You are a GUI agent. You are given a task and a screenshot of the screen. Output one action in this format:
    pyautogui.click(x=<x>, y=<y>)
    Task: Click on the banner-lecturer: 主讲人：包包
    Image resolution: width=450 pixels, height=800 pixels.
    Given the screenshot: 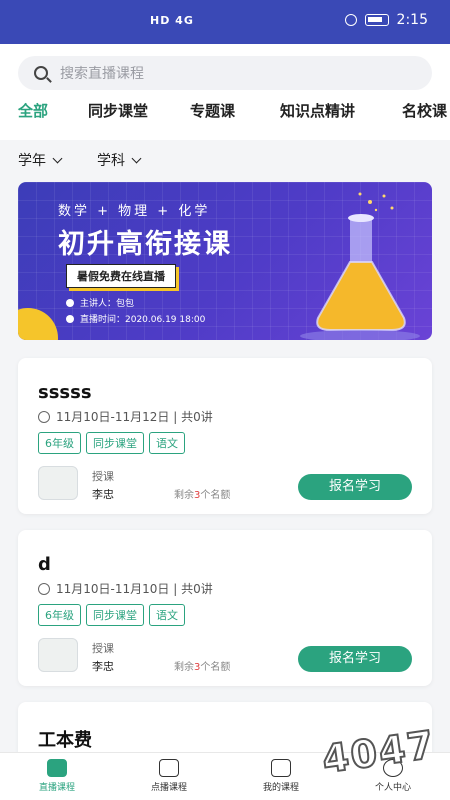 What is the action you would take?
    pyautogui.click(x=100, y=302)
    